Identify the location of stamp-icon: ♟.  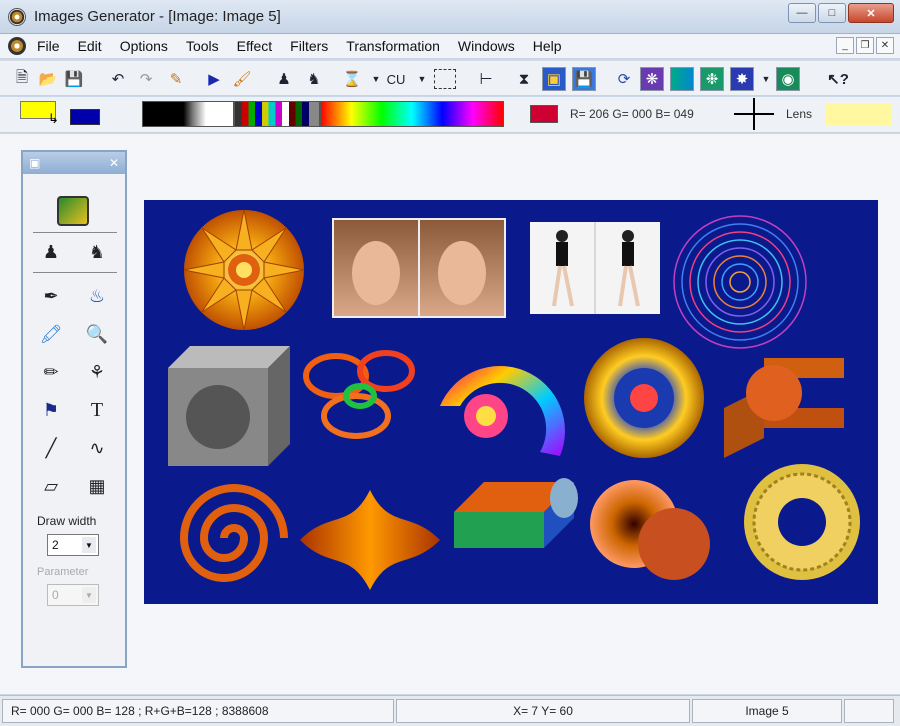
(284, 79).